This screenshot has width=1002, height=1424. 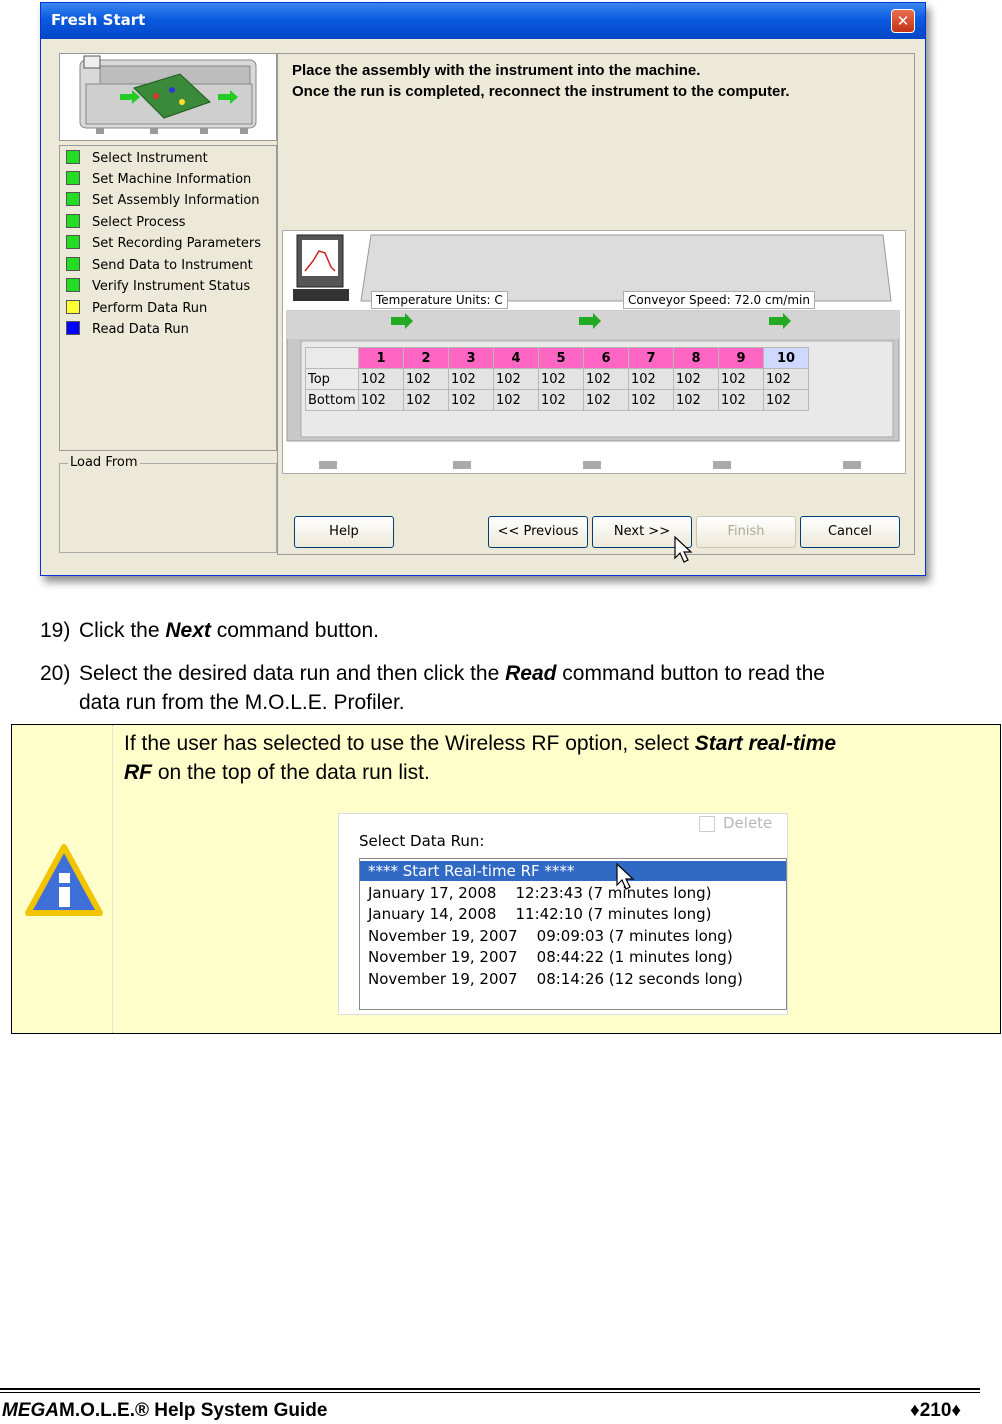 I want to click on footer-guide-title: MEGAM.O.L.E.® Help System Guide, so click(x=165, y=1410).